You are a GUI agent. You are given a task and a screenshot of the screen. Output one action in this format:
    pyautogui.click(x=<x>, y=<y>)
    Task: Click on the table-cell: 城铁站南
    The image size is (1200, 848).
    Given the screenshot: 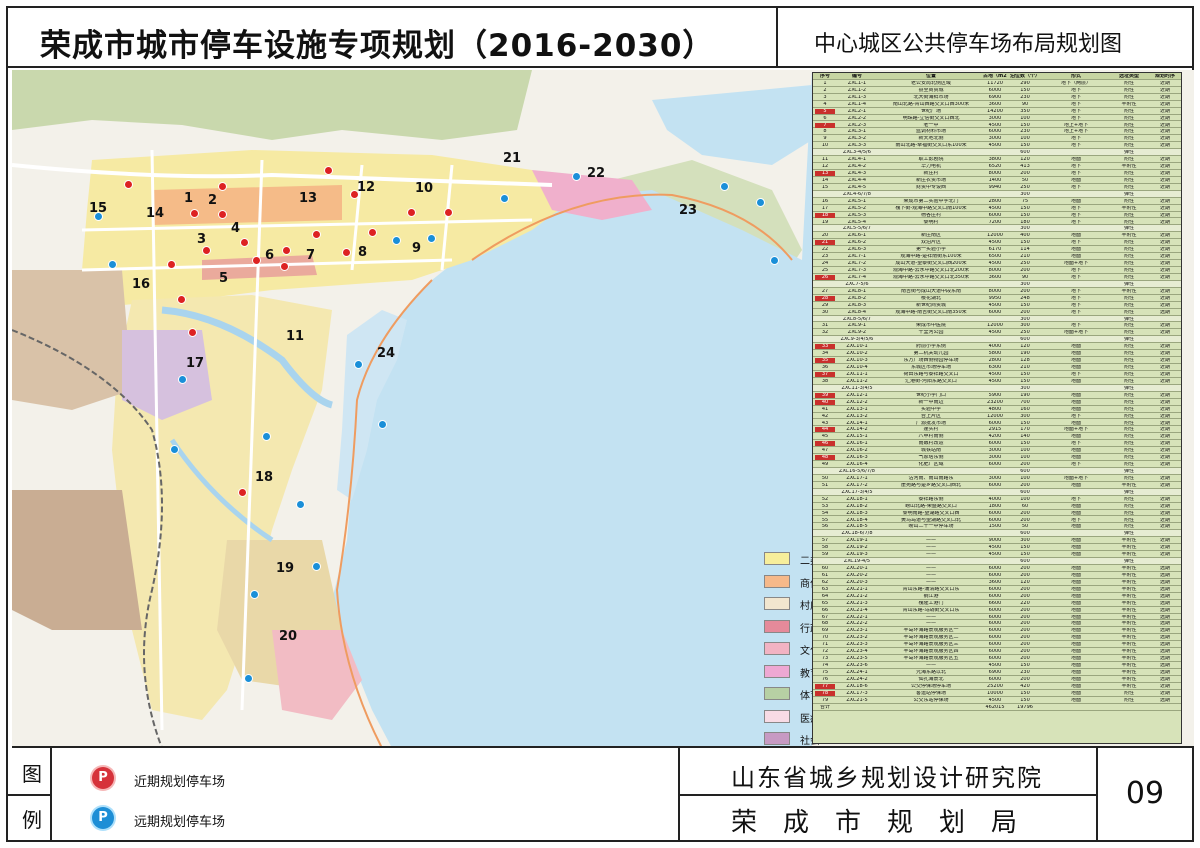 What is the action you would take?
    pyautogui.click(x=930, y=451)
    